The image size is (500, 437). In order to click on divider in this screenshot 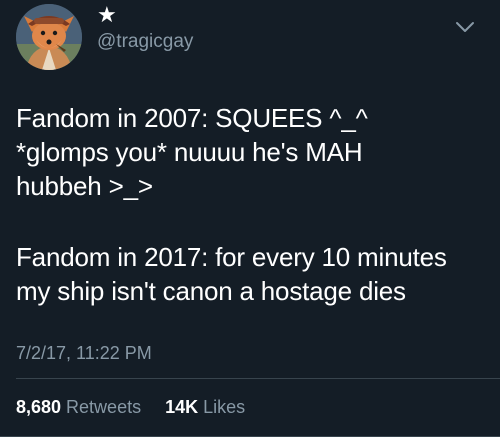, I will do `click(258, 378)`.